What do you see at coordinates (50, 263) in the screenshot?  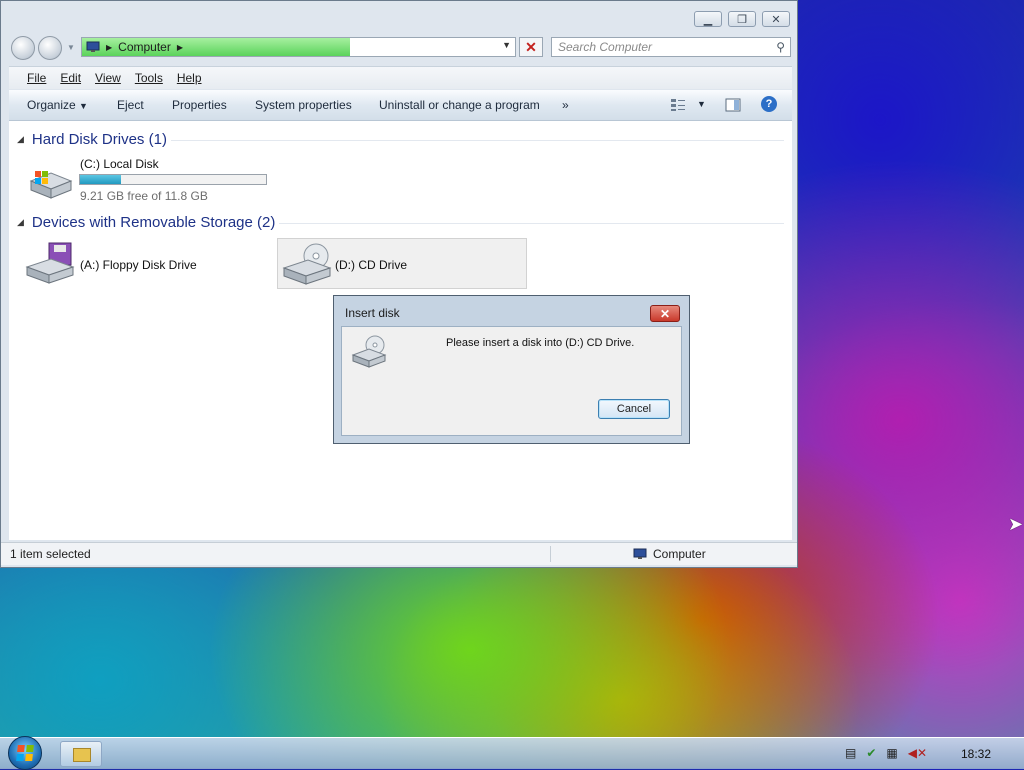 I see `floppy-drive-icon` at bounding box center [50, 263].